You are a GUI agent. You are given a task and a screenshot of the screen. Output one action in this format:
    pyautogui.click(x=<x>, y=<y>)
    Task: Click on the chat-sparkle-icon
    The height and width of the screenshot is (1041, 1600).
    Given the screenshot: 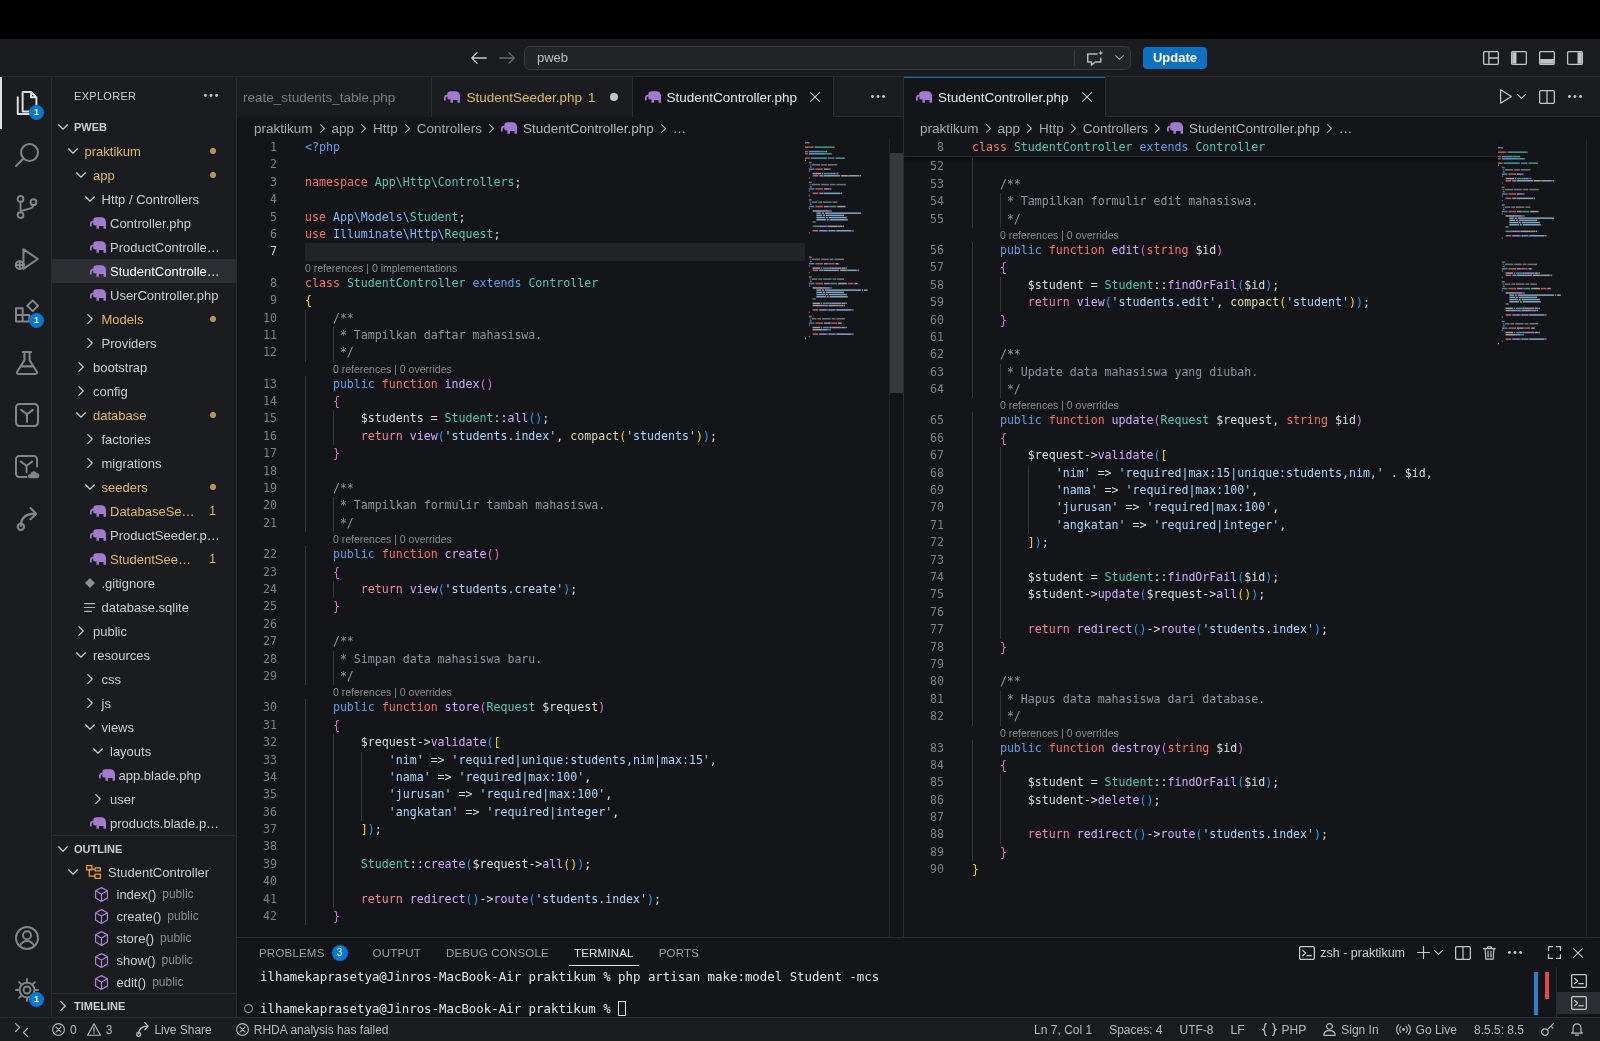 What is the action you would take?
    pyautogui.click(x=1095, y=57)
    